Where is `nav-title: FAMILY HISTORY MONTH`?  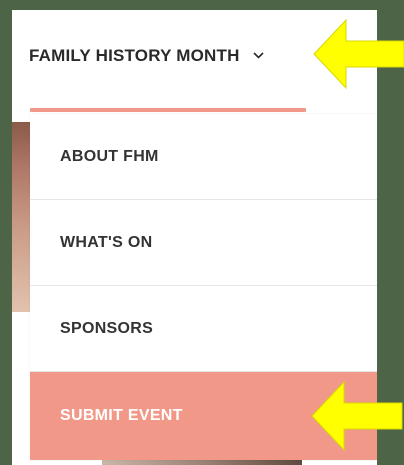 nav-title: FAMILY HISTORY MONTH is located at coordinates (134, 55).